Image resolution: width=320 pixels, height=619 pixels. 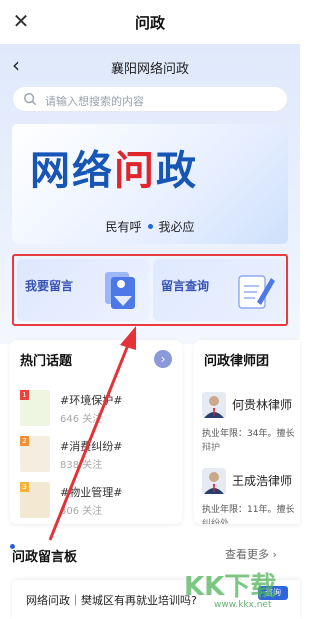 What do you see at coordinates (120, 290) in the screenshot?
I see `document-heart-icon` at bounding box center [120, 290].